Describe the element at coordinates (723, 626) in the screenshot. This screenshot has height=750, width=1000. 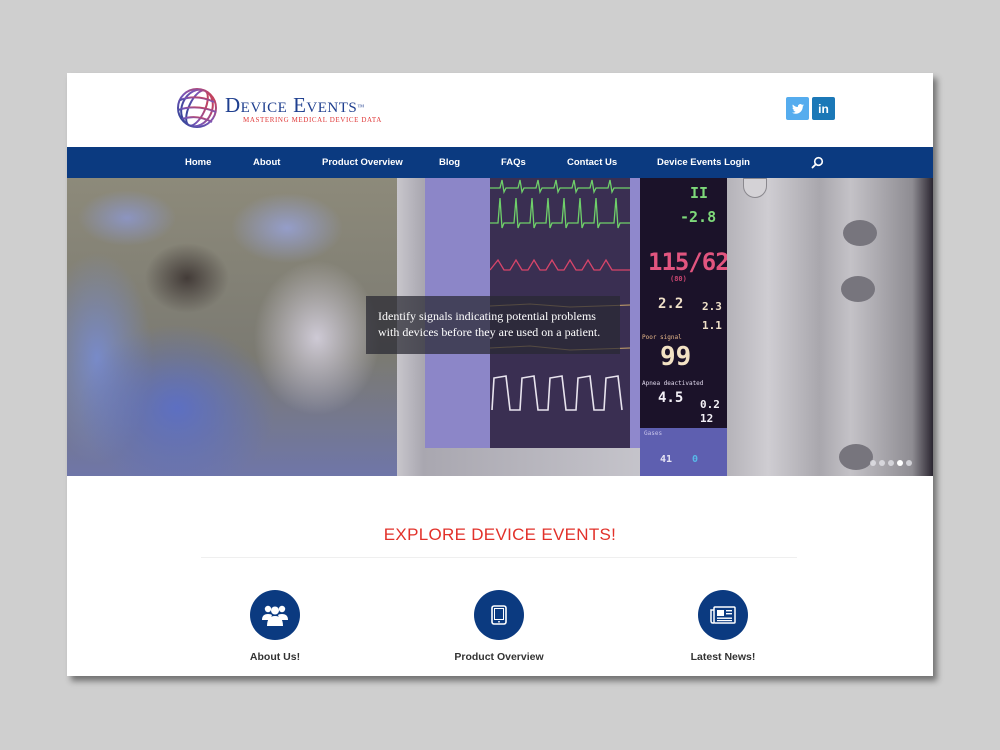
I see `feature-latest-news: Latest News!` at that location.